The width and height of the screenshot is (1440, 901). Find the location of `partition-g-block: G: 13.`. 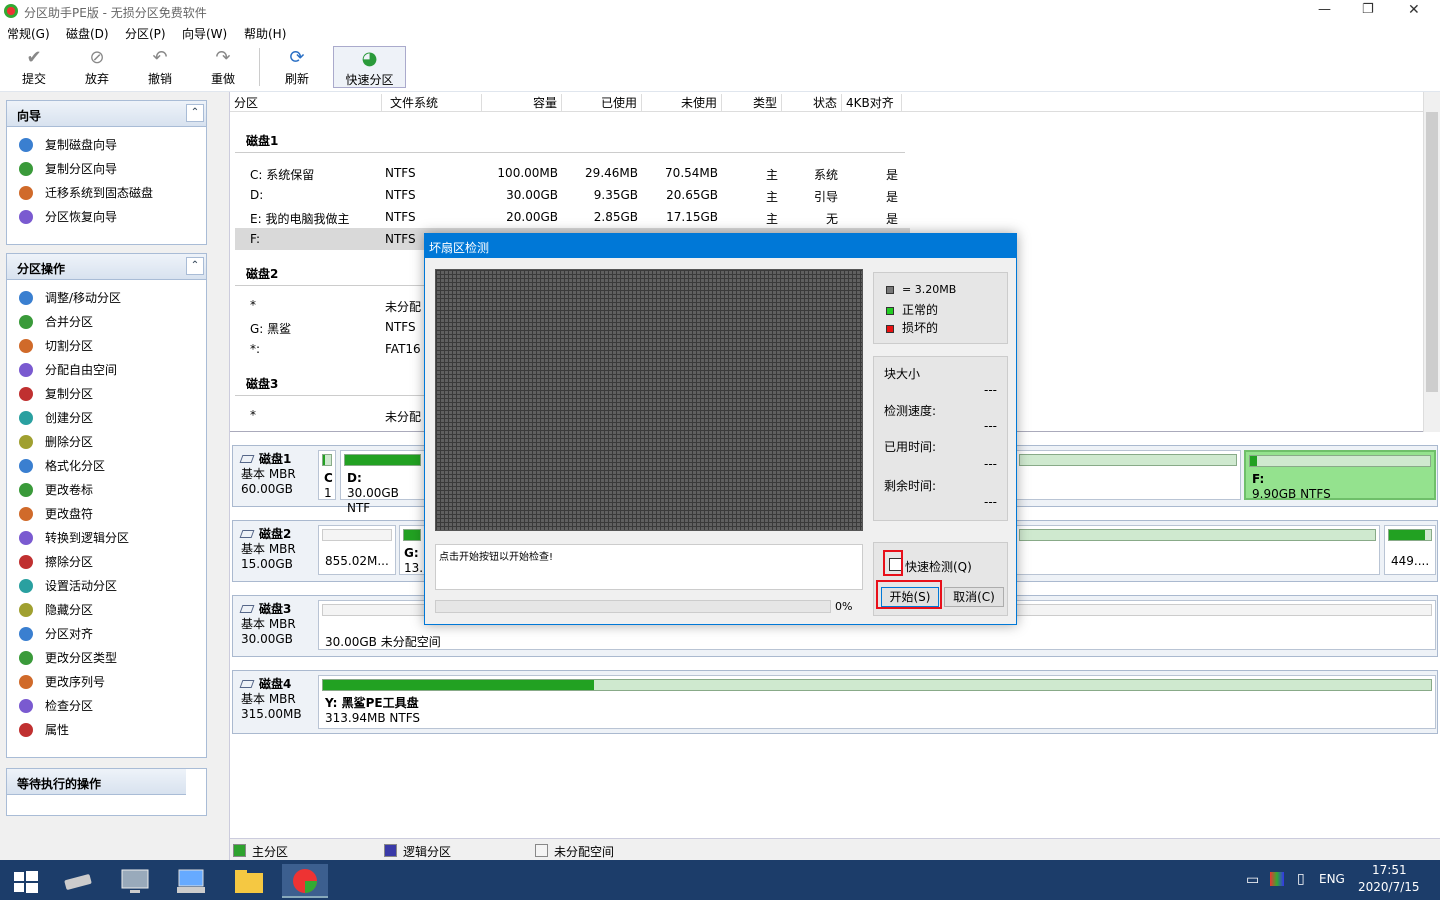

partition-g-block: G: 13. is located at coordinates (412, 550).